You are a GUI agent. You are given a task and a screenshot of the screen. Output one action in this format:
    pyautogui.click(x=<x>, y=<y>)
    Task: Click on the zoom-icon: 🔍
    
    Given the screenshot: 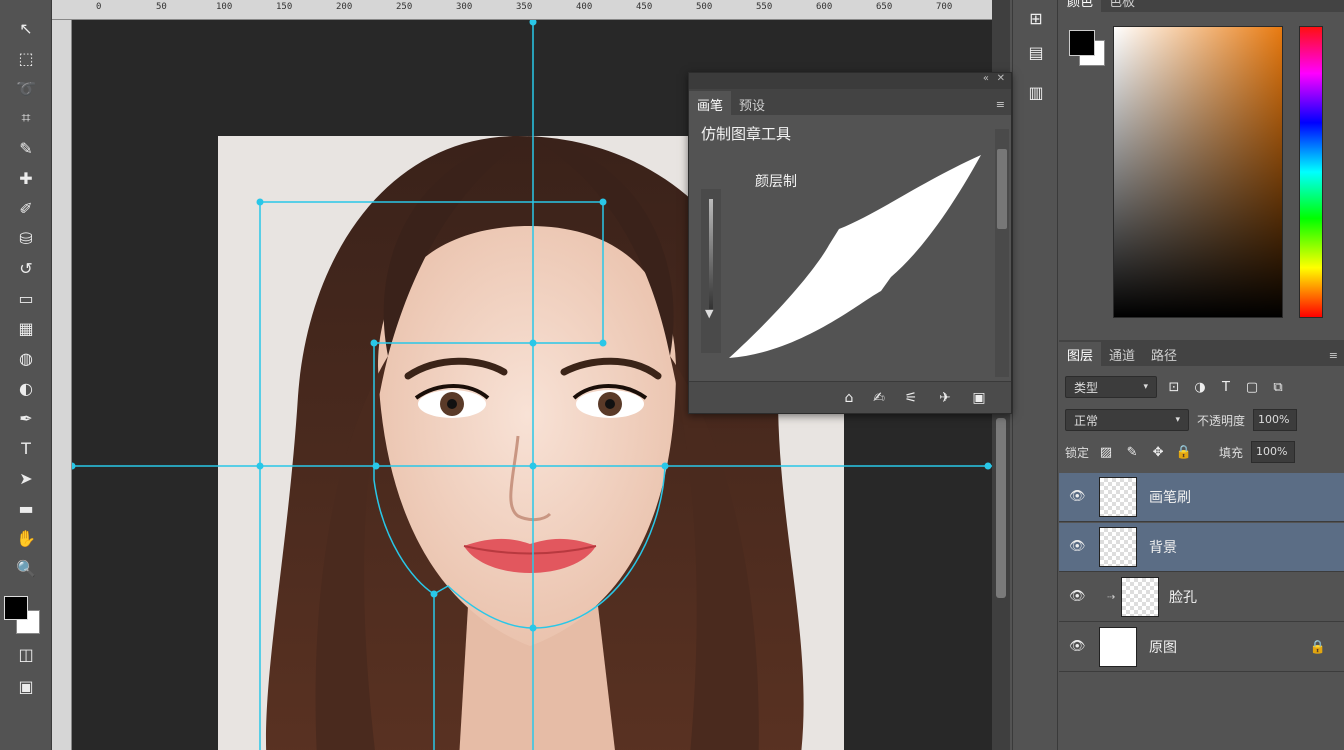 What is the action you would take?
    pyautogui.click(x=26, y=568)
    